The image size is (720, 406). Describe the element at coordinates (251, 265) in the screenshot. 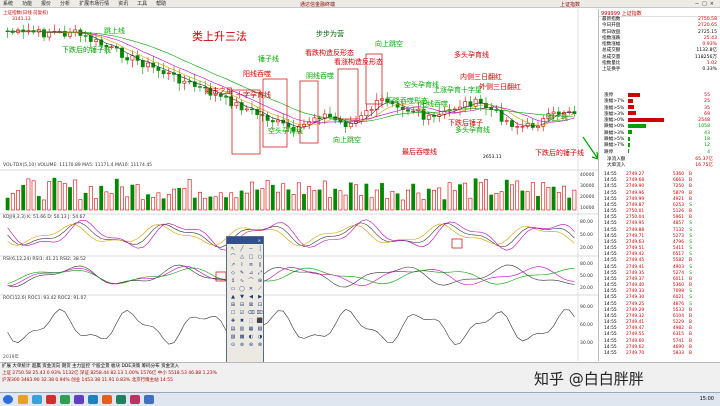

I see `drawing-tool-icon: ≡` at that location.